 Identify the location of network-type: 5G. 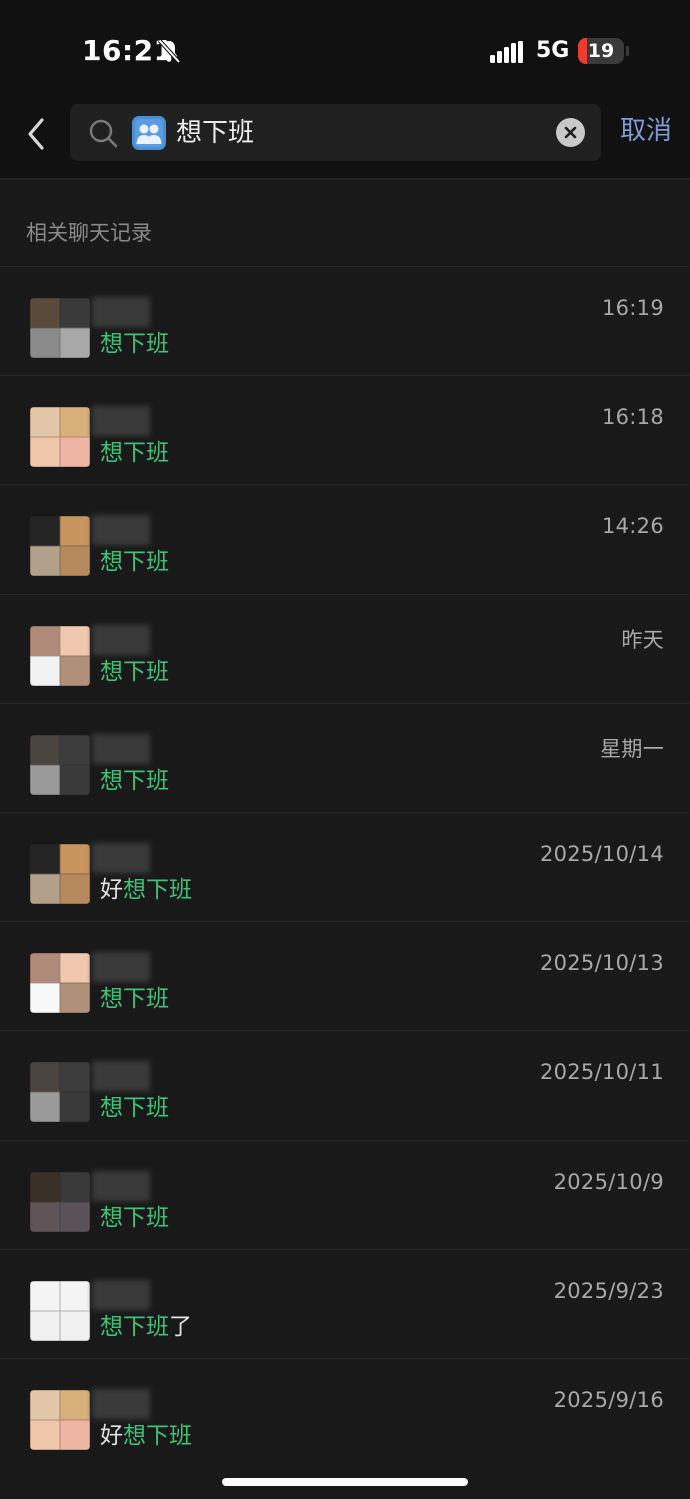
(553, 50).